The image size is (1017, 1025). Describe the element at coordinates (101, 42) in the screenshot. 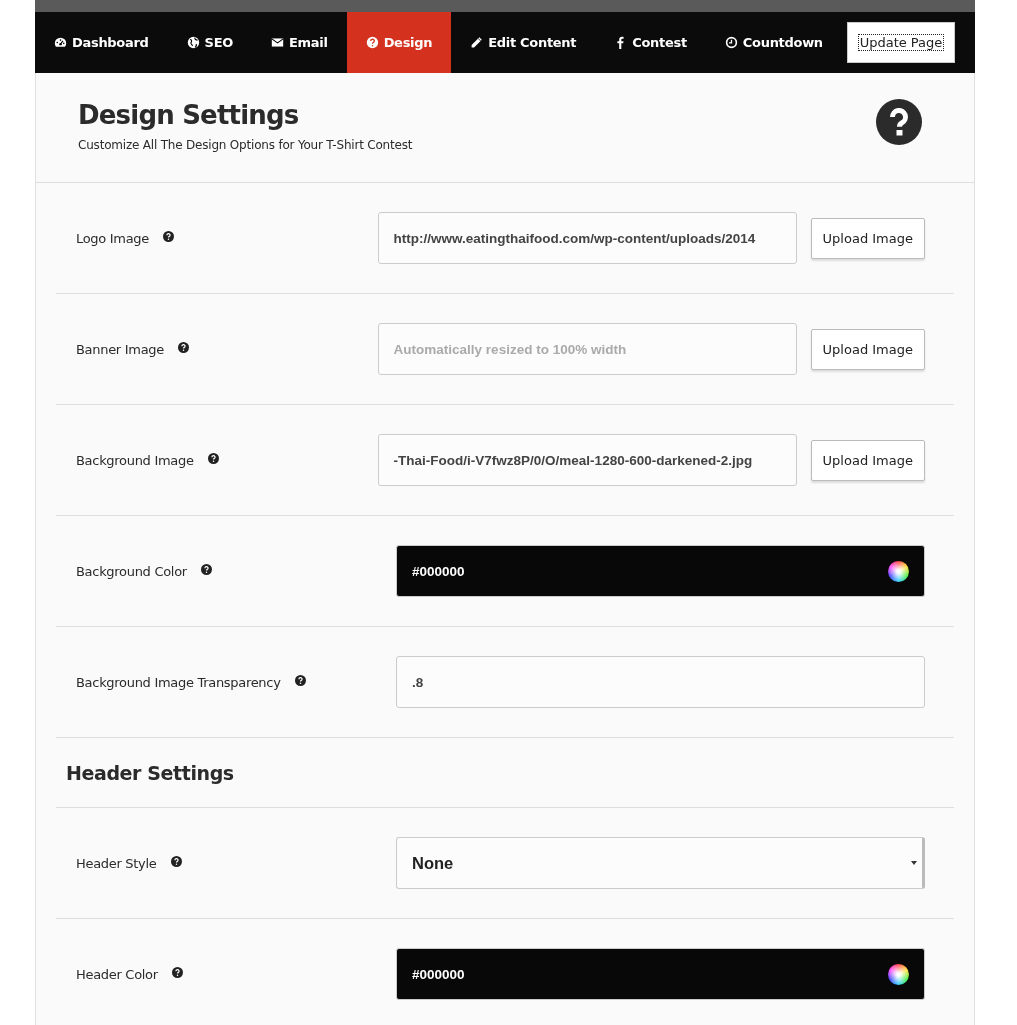

I see `nav-tab: Dashboard` at that location.